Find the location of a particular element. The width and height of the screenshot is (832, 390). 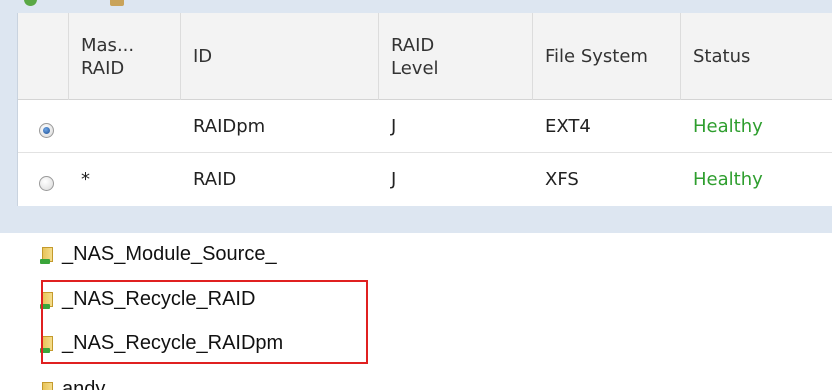

master-raid-cell is located at coordinates (131, 127).